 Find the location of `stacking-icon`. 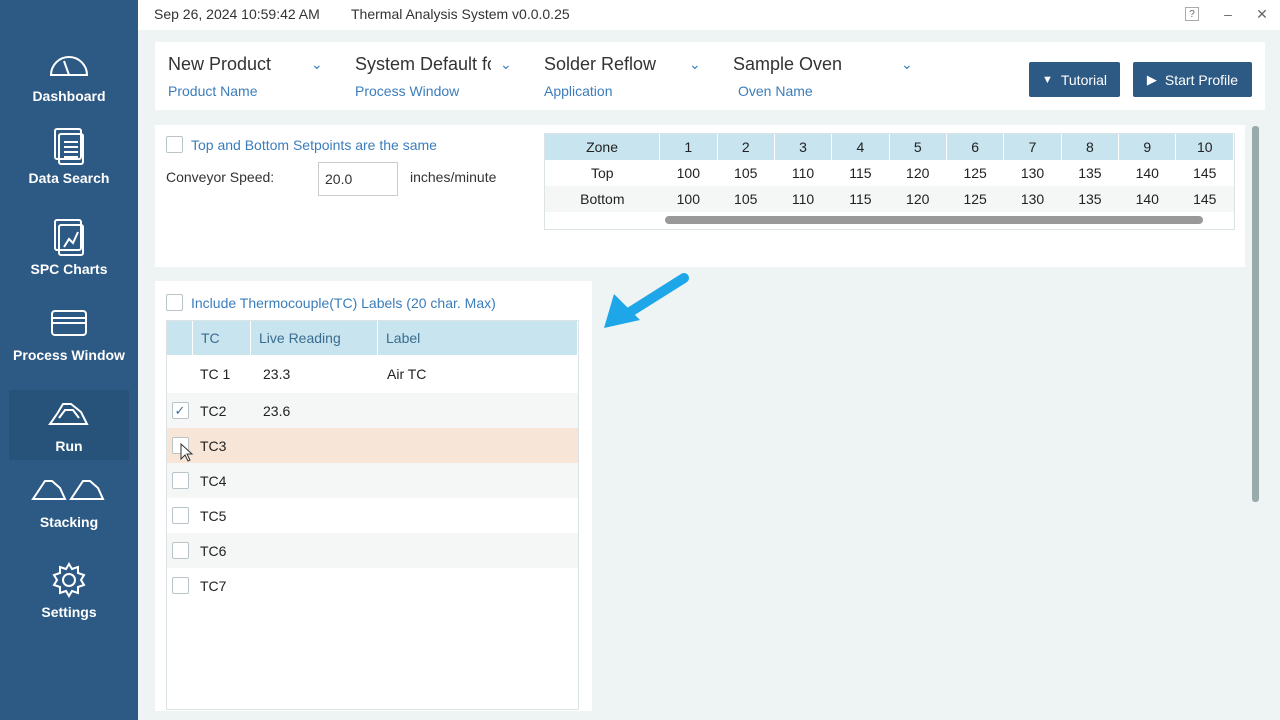

stacking-icon is located at coordinates (69, 490).